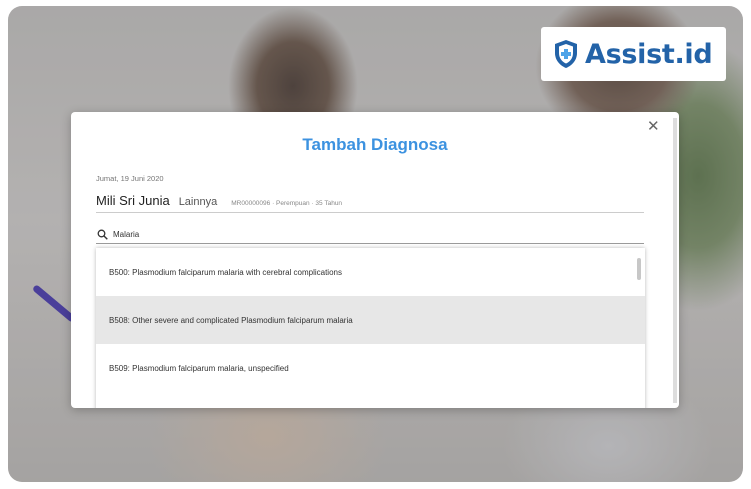 The image size is (751, 489). What do you see at coordinates (675, 260) in the screenshot?
I see `dialog-scrollbar` at bounding box center [675, 260].